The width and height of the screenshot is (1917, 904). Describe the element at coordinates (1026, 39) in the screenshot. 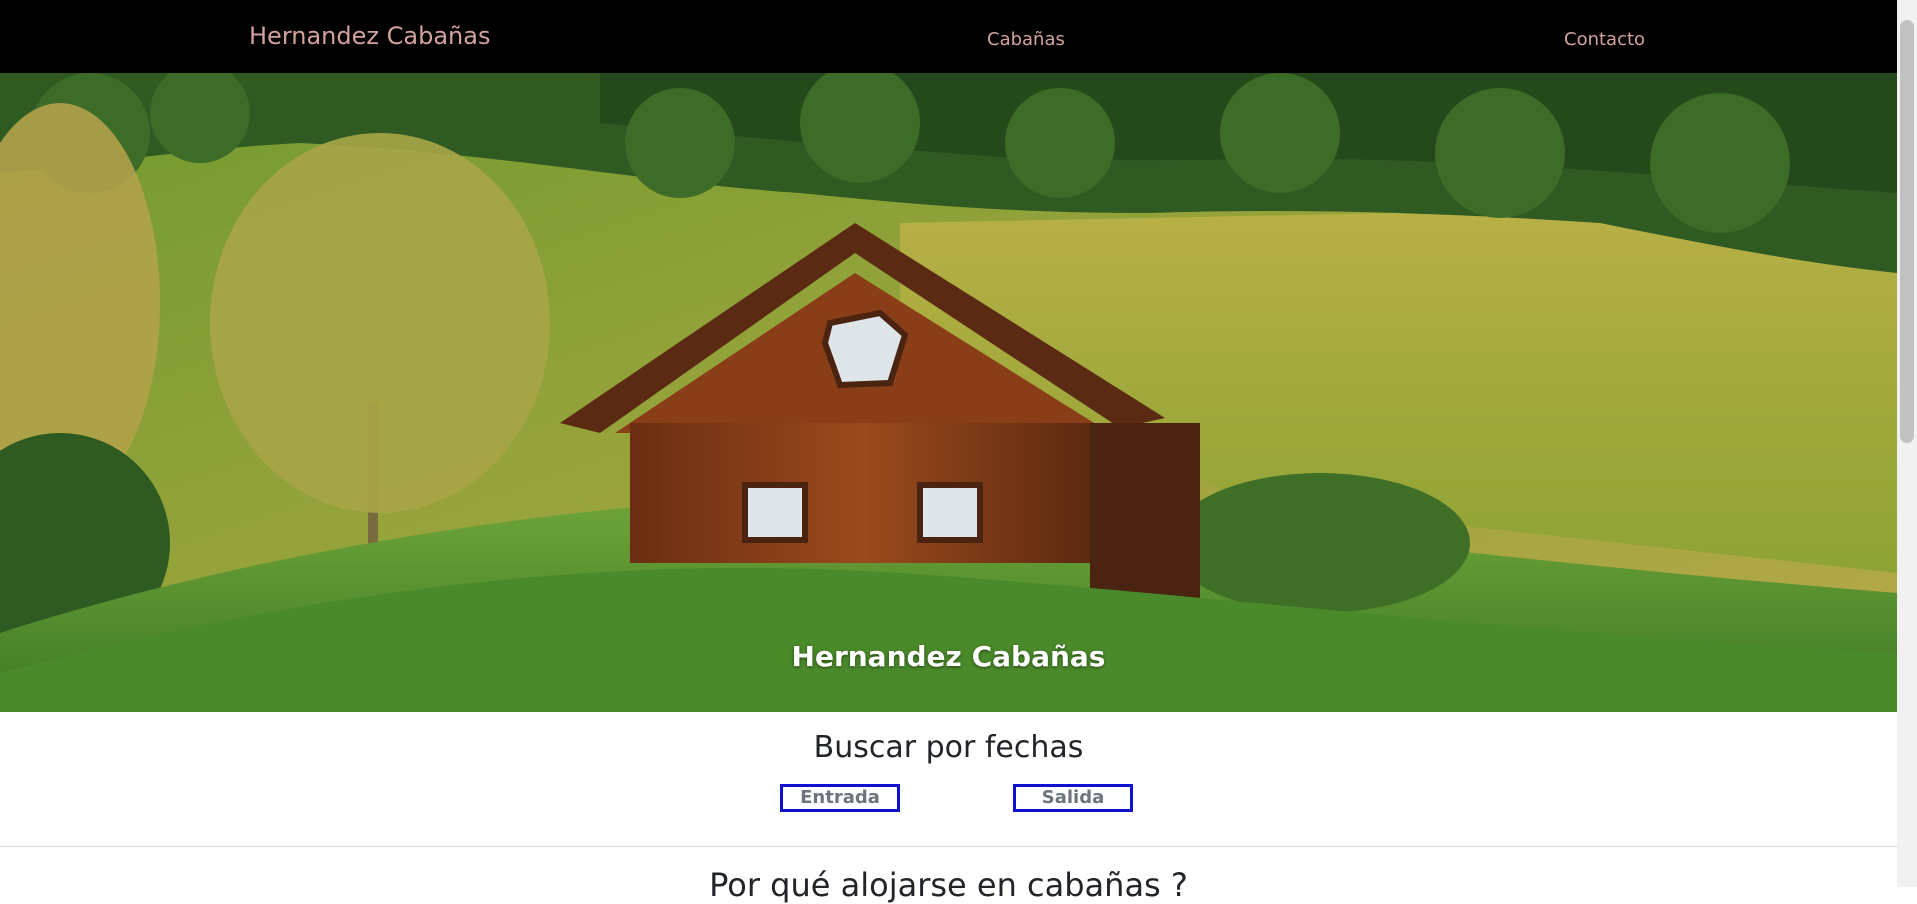

I see `nav-link-cabanas: Cabañas` at that location.